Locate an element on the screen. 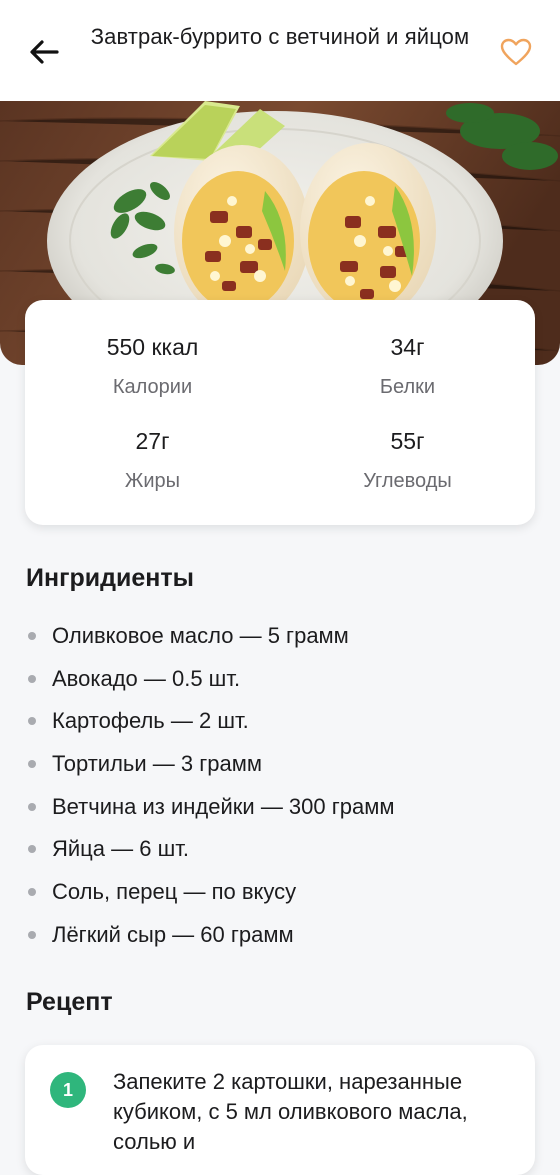  nutrition-carbs: 55г Углеводы is located at coordinates (407, 460).